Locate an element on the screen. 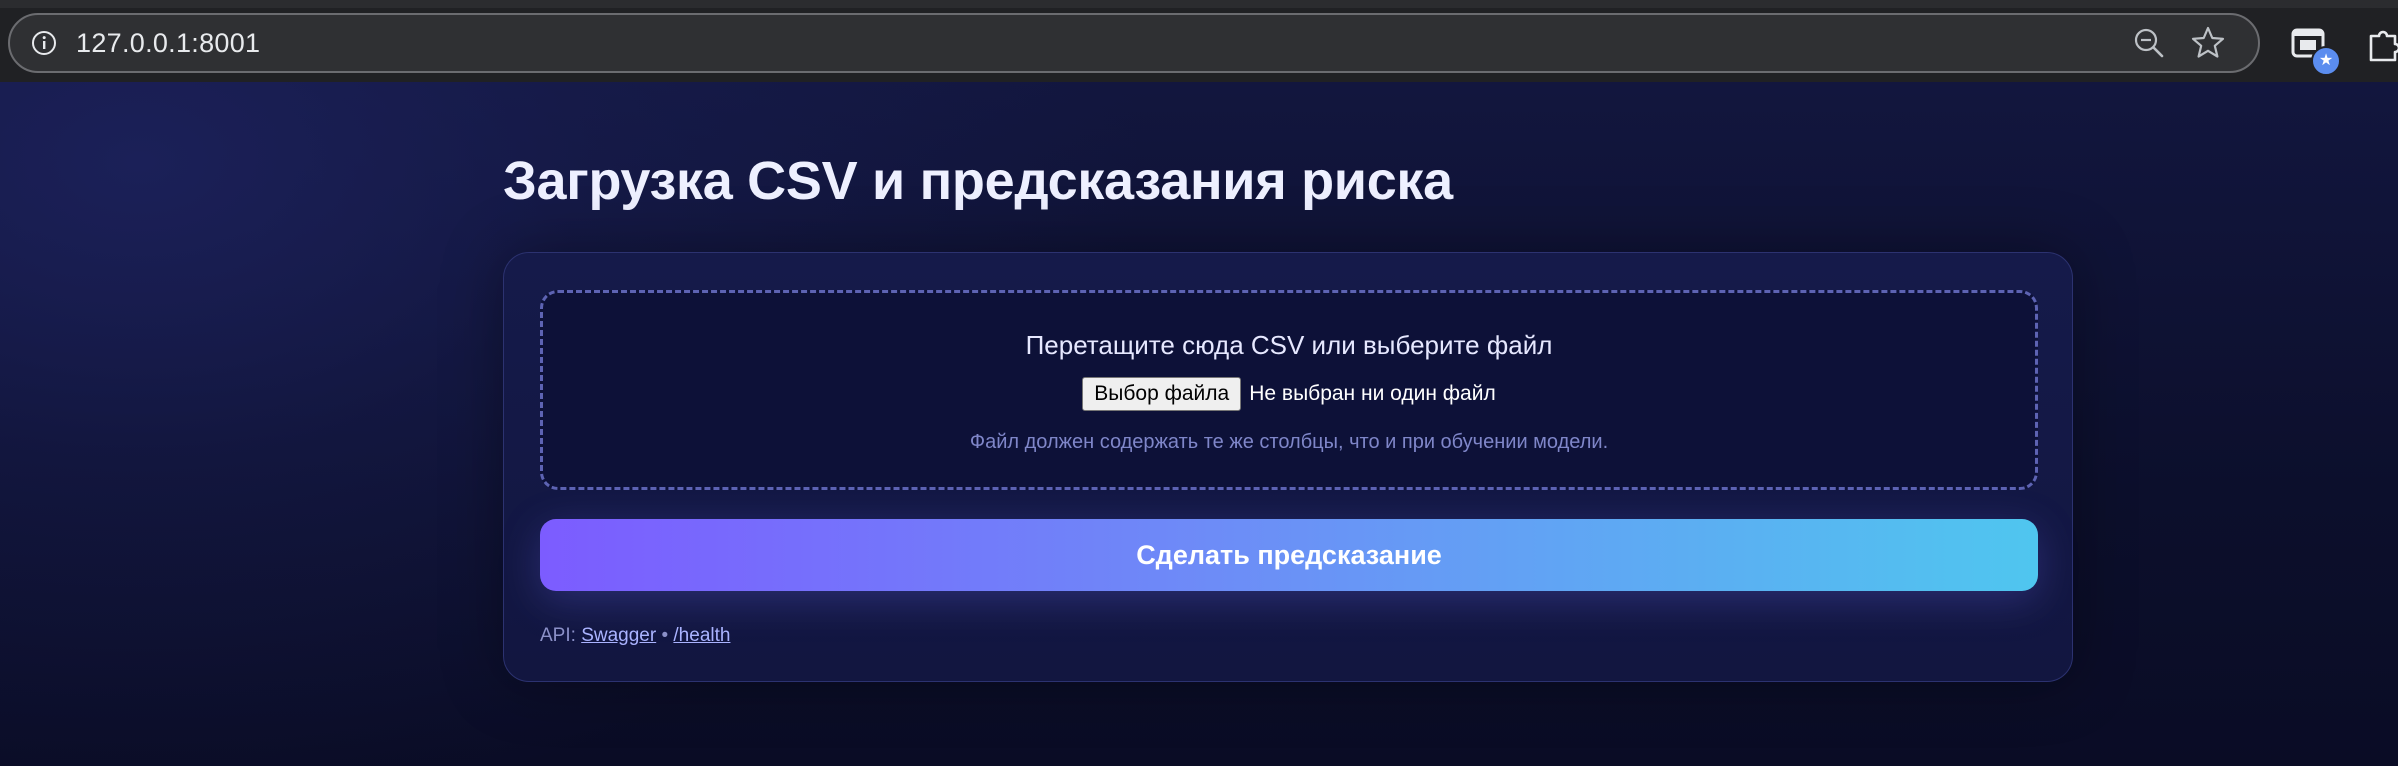 The image size is (2398, 766). browser-toolbar: 127.0.0.1:8001 ★ is located at coordinates (1199, 41).